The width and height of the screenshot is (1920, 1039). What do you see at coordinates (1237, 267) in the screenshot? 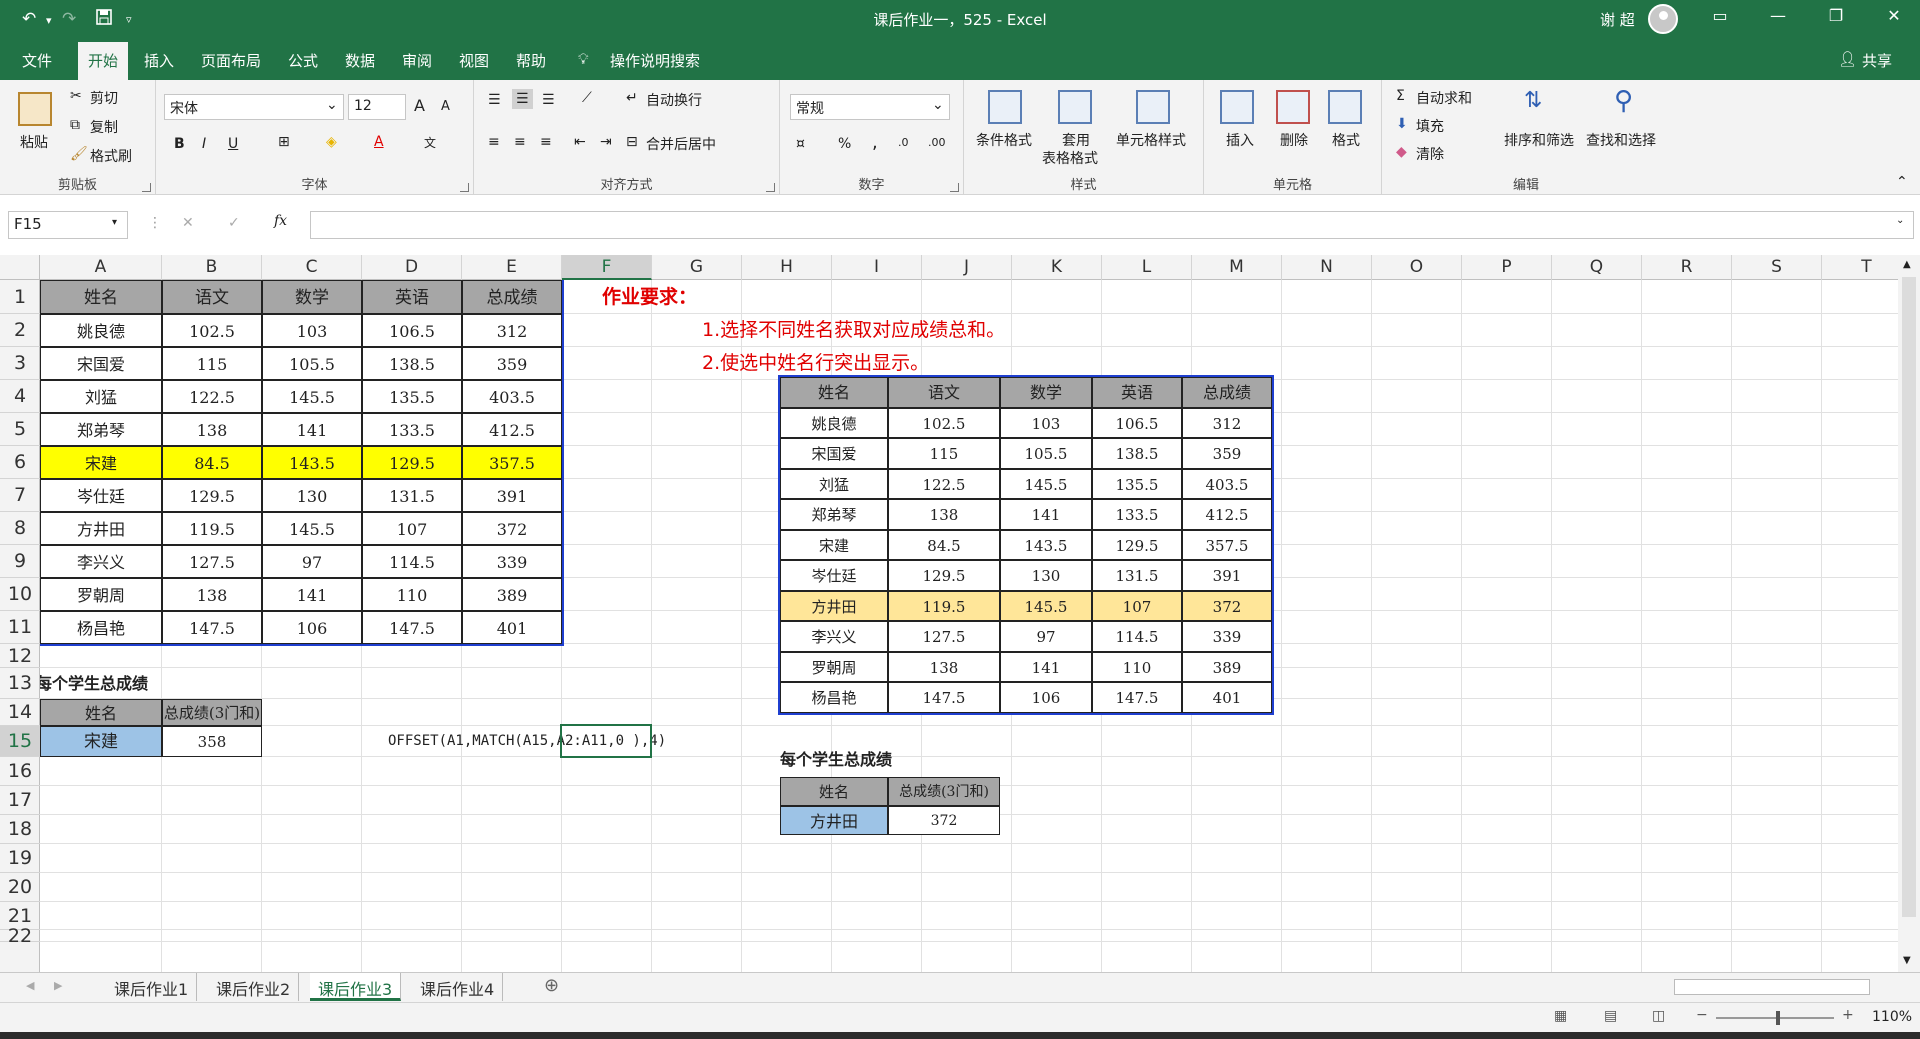
I see `column-header-m: M` at bounding box center [1237, 267].